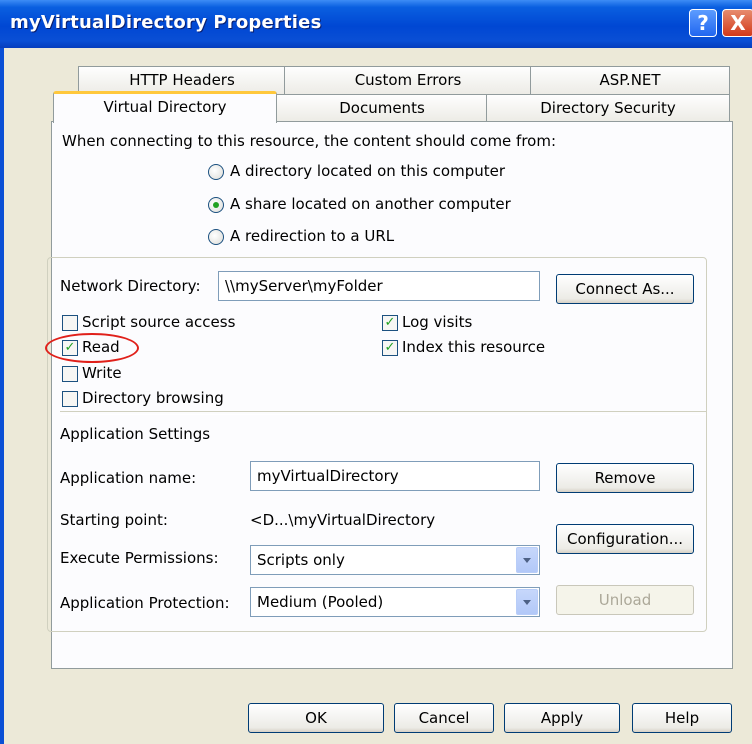  Describe the element at coordinates (395, 602) in the screenshot. I see `application-protection-select: Medium (Pooled)` at that location.